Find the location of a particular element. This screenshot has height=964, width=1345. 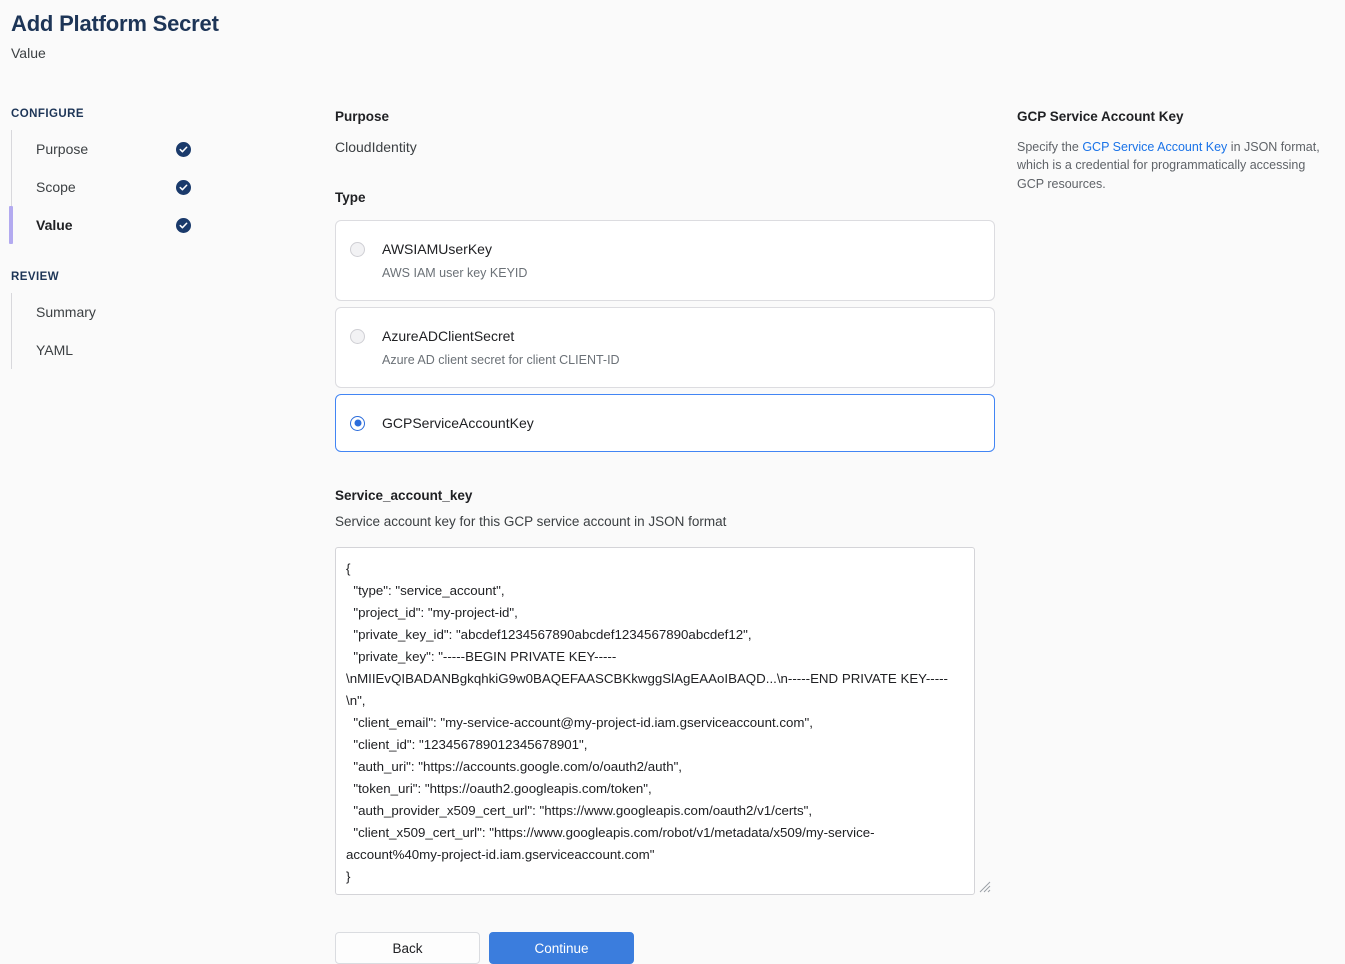

radio-row: AzureADClientSecret is located at coordinates (665, 336).